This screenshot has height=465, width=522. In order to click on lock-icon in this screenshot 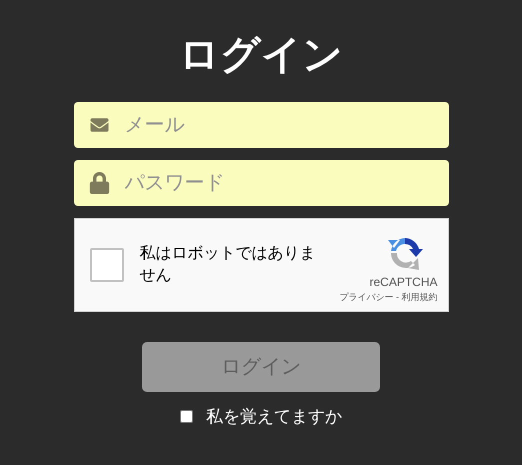, I will do `click(99, 183)`.